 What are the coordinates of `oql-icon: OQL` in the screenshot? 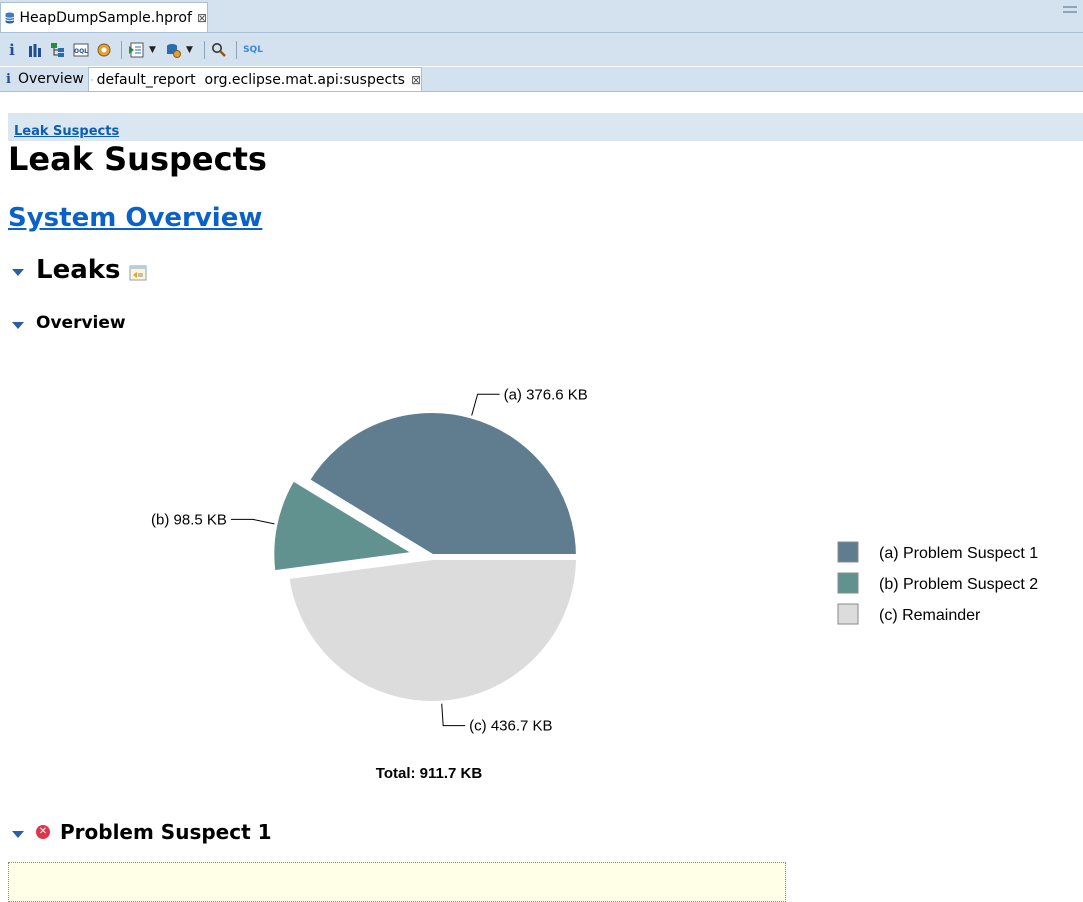 It's located at (81, 50).